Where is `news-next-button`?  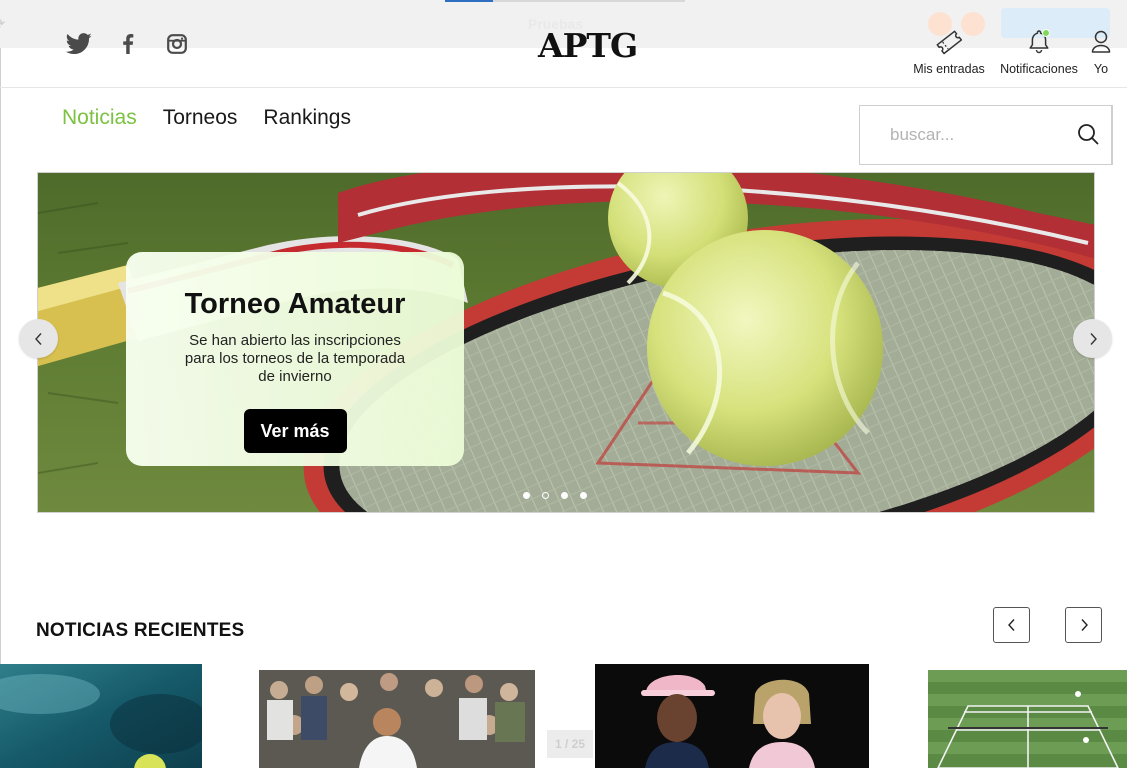 news-next-button is located at coordinates (1083, 625).